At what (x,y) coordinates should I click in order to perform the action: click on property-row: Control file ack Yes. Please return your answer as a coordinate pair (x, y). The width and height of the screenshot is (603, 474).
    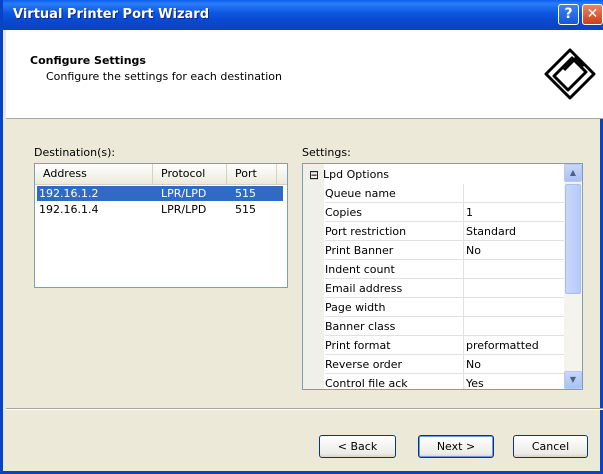
    Looking at the image, I should click on (433, 381).